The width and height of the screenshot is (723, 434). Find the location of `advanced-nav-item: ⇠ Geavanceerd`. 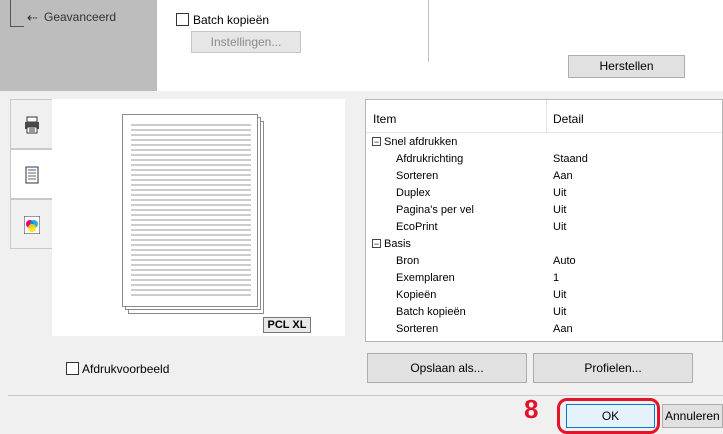

advanced-nav-item: ⇠ Geavanceerd is located at coordinates (78, 19).